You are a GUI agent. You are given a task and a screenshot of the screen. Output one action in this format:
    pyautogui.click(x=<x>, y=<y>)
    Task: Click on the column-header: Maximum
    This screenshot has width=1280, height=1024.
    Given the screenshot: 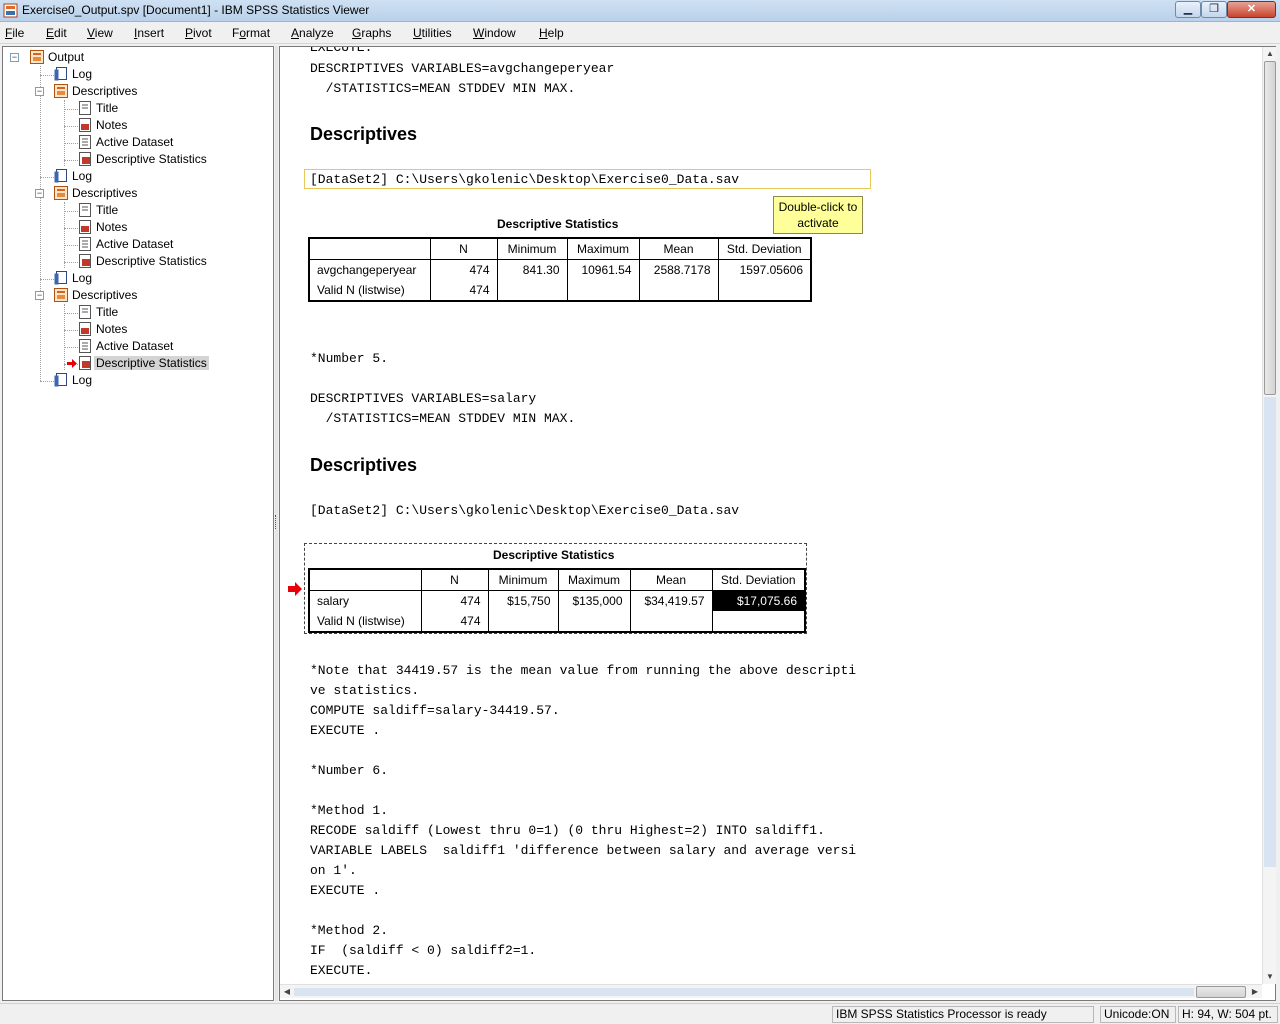 What is the action you would take?
    pyautogui.click(x=602, y=249)
    